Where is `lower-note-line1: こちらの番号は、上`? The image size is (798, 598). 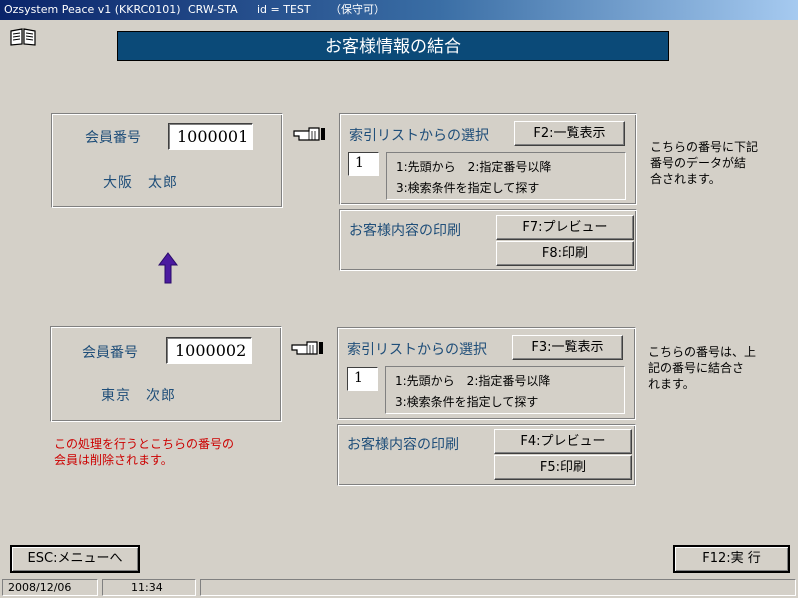
lower-note-line1: こちらの番号は、上 is located at coordinates (702, 352).